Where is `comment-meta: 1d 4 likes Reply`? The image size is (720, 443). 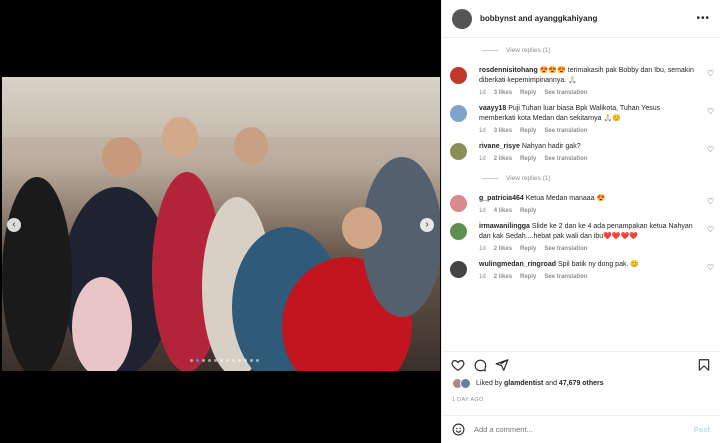 comment-meta: 1d 4 likes Reply is located at coordinates (594, 211).